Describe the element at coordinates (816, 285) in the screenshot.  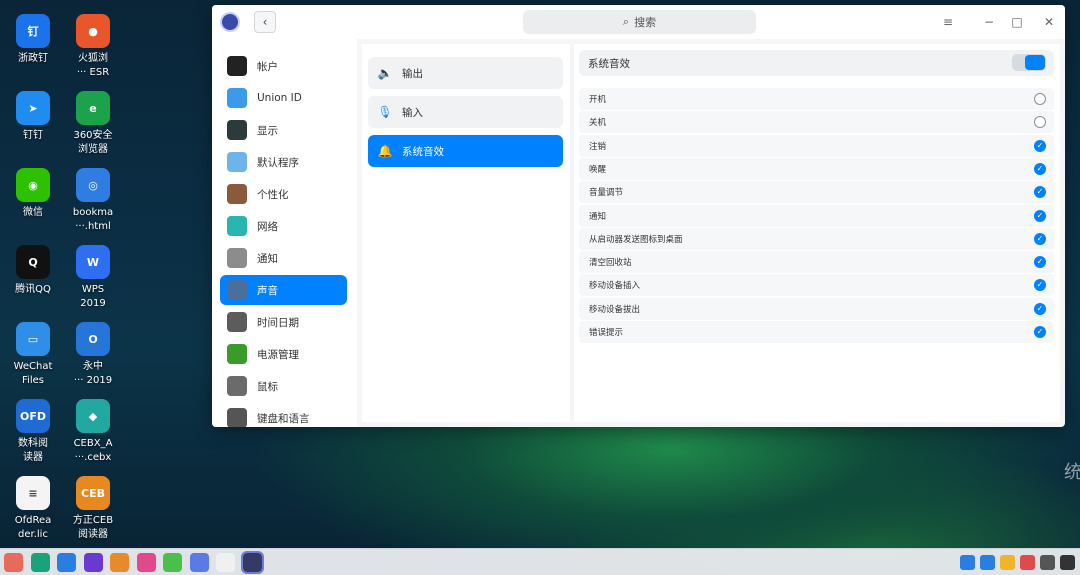
I see `sound-effect-row: 移动设备插入 ✓` at that location.